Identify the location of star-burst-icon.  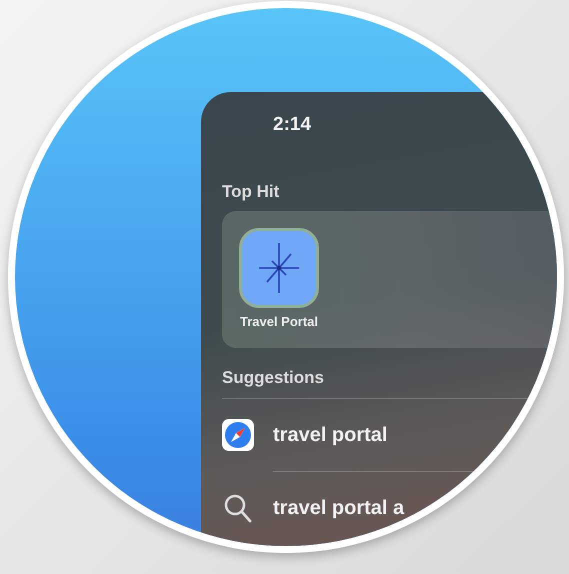
(279, 268).